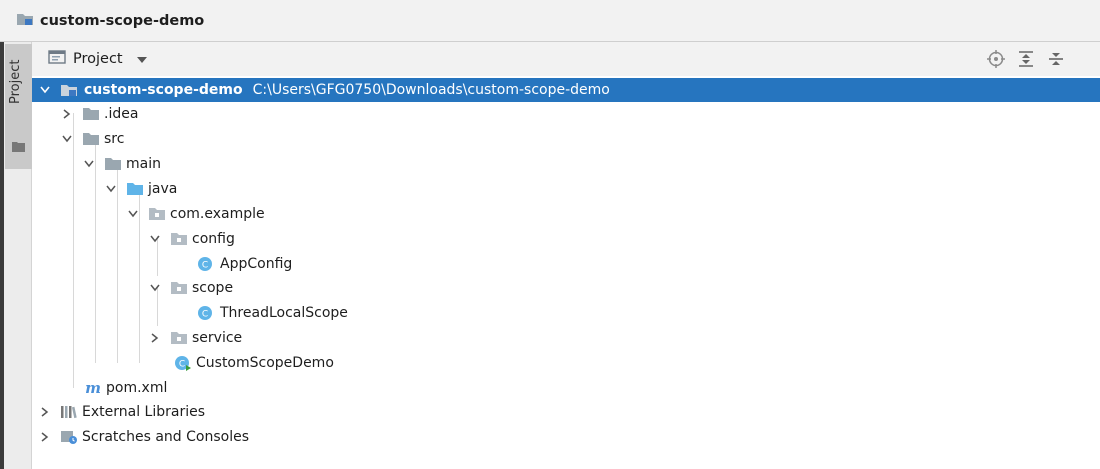 The image size is (1100, 469). What do you see at coordinates (566, 164) in the screenshot?
I see `tree-row-main: main` at bounding box center [566, 164].